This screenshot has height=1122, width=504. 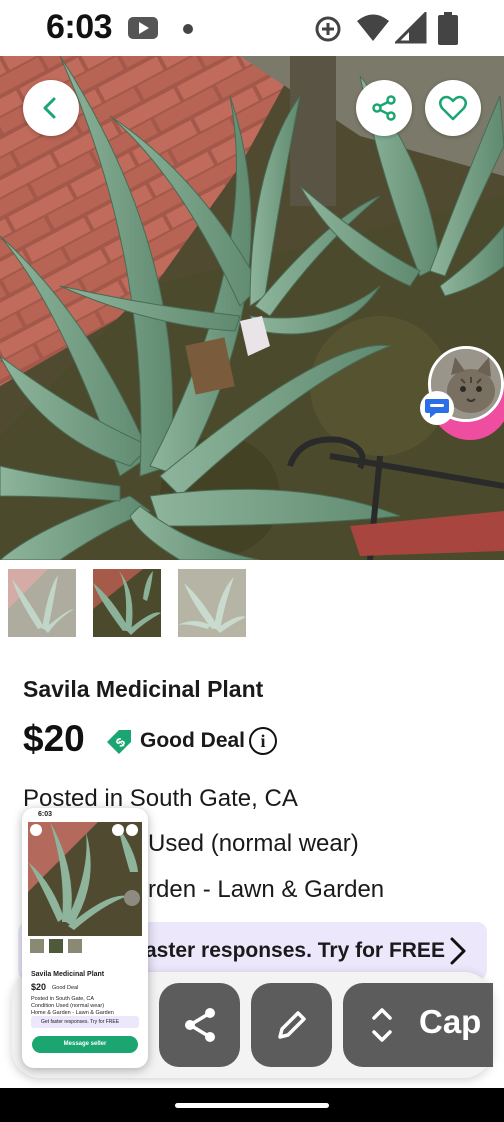 What do you see at coordinates (448, 28) in the screenshot?
I see `battery-icon` at bounding box center [448, 28].